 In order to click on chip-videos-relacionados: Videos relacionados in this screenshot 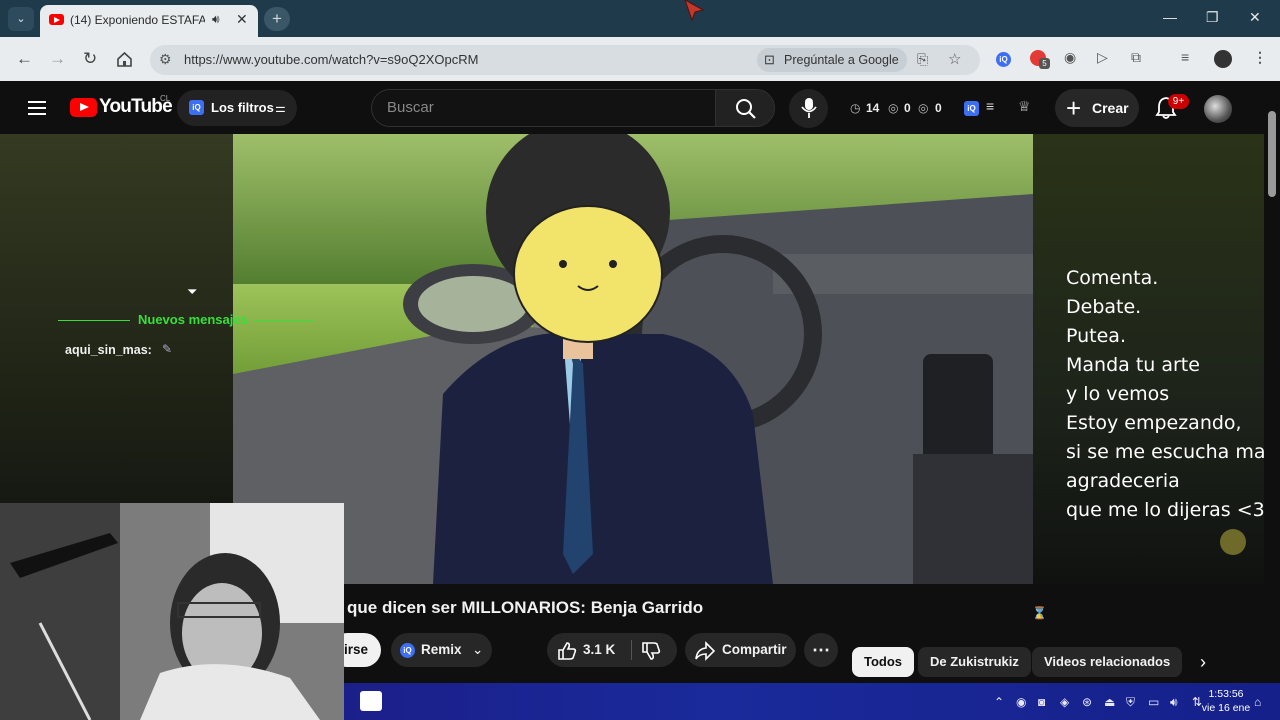, I will do `click(1107, 662)`.